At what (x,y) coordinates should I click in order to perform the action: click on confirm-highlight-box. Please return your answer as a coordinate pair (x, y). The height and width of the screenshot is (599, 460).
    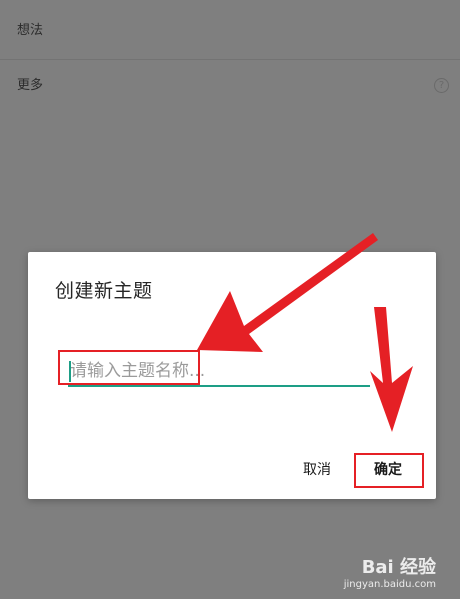
    Looking at the image, I should click on (389, 470).